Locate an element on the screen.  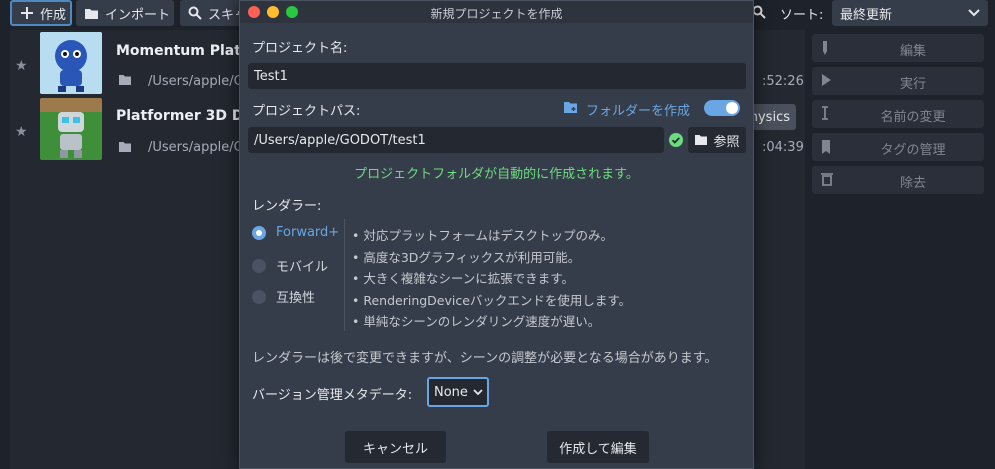
renderer-option-label: Forward+ is located at coordinates (308, 232).